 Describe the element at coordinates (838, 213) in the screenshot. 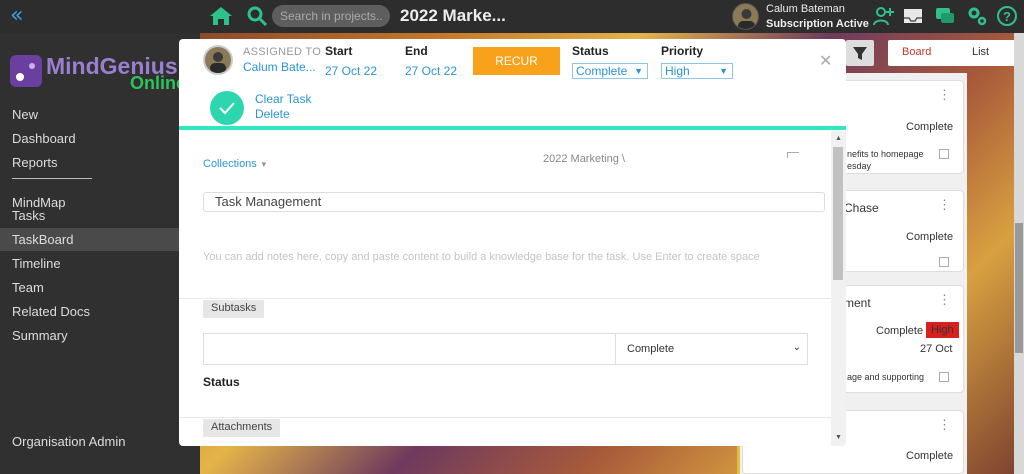

I see `modal-scrollbar-thumb` at that location.